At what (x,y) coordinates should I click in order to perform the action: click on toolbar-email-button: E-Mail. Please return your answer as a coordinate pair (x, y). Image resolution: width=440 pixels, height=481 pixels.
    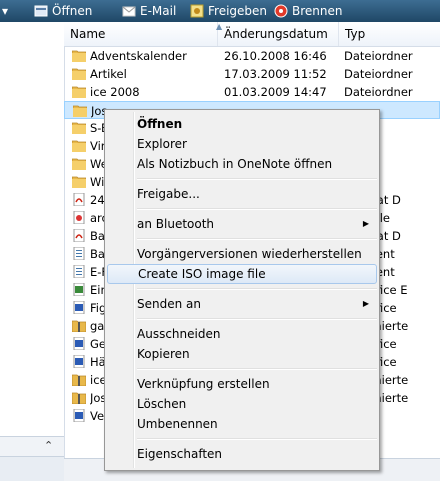
    Looking at the image, I should click on (149, 11).